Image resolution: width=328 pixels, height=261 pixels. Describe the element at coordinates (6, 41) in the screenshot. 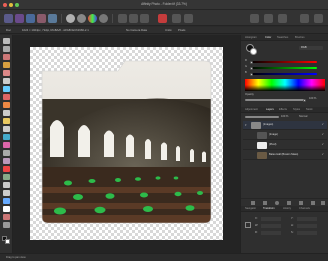

I see `move-tool-icon` at that location.